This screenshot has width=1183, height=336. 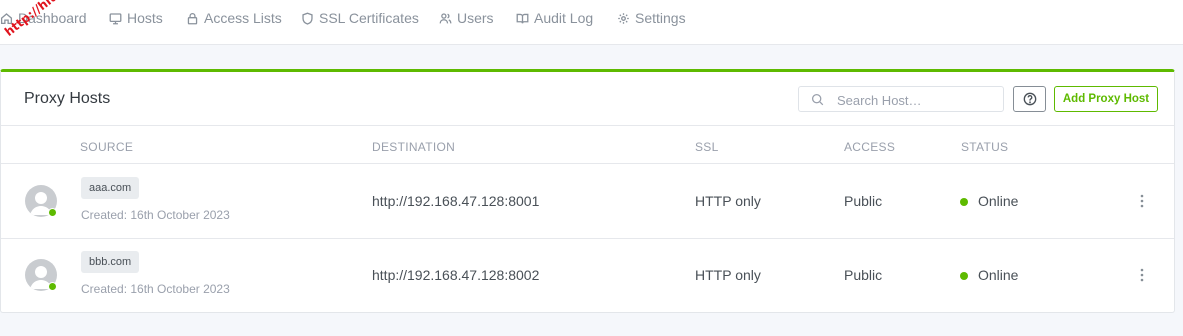 I want to click on column-header-source: SOURCE, so click(x=107, y=147).